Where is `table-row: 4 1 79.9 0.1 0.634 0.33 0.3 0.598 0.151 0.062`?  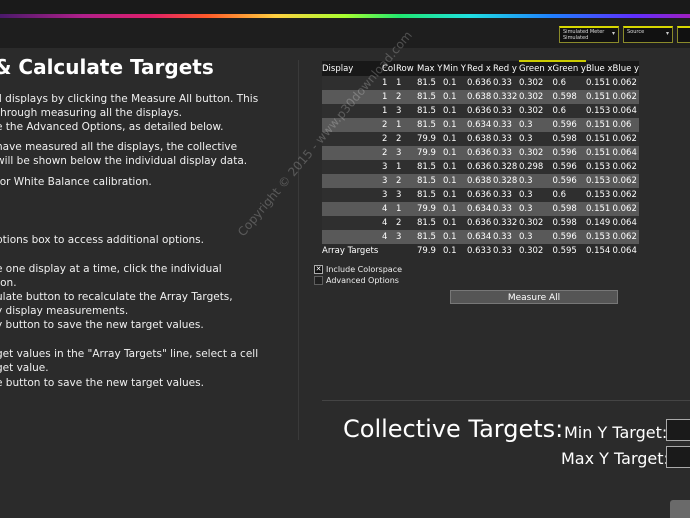
table-row: 4 1 79.9 0.1 0.634 0.33 0.3 0.598 0.151 0.062 is located at coordinates (481, 209).